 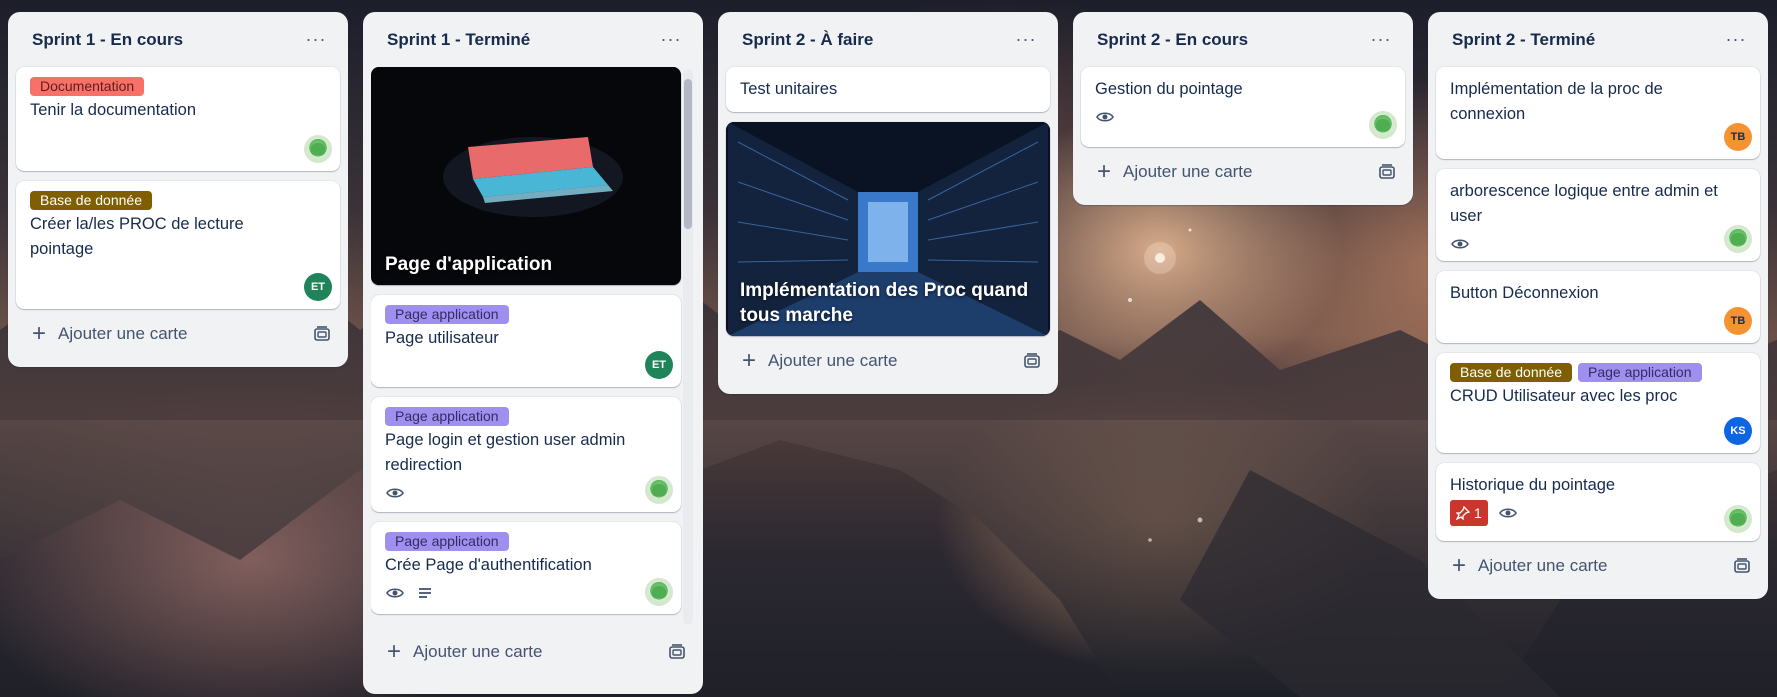 What do you see at coordinates (178, 200) in the screenshot?
I see `card-labels: Base de donnée` at bounding box center [178, 200].